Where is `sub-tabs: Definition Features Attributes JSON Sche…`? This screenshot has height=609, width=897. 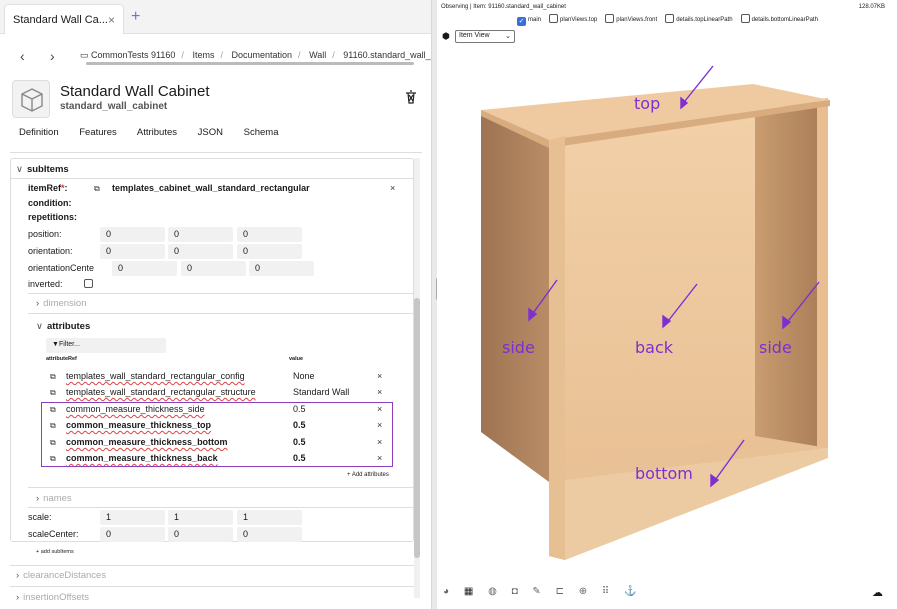 sub-tabs: Definition Features Attributes JSON Sche… is located at coordinates (158, 132).